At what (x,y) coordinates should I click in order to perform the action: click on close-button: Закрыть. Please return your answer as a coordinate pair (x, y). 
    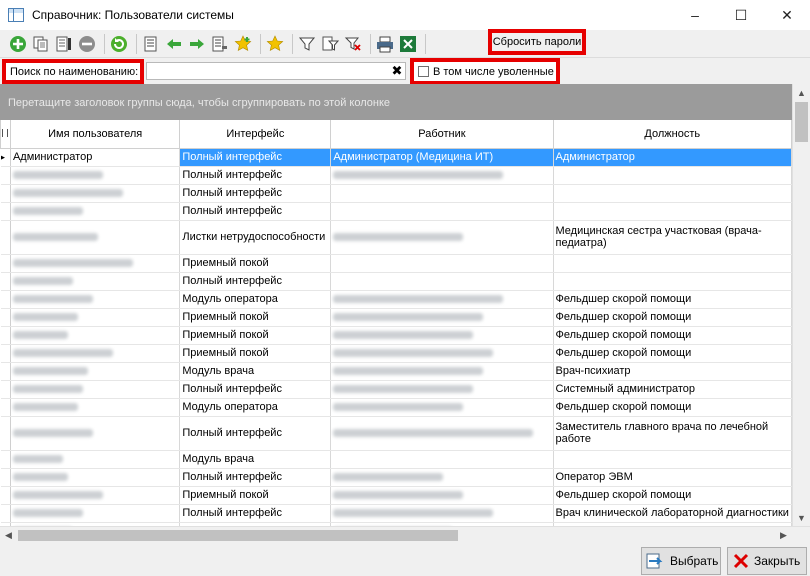
    Looking at the image, I should click on (767, 561).